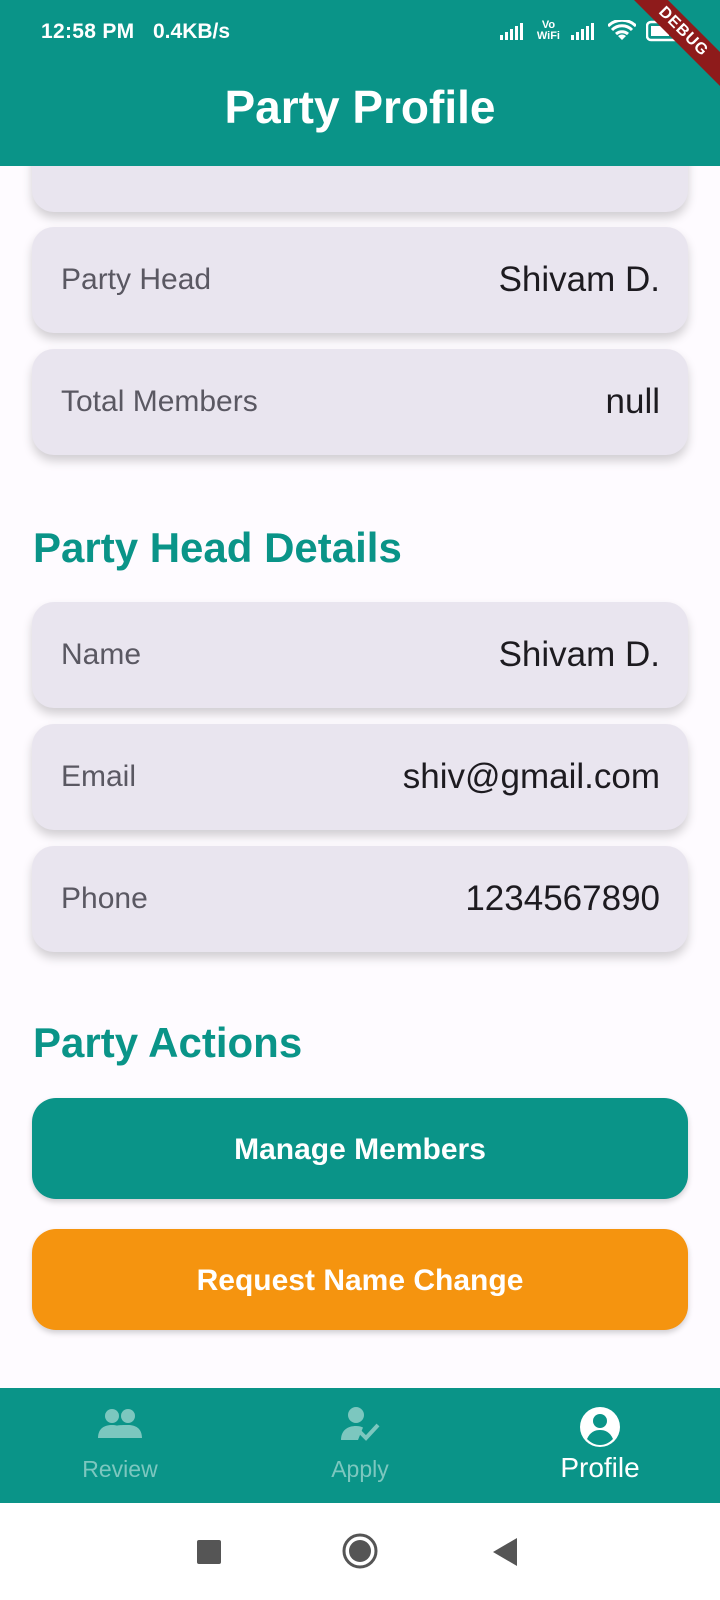 This screenshot has width=720, height=1600. Describe the element at coordinates (360, 107) in the screenshot. I see `page-title: Party Profile` at that location.